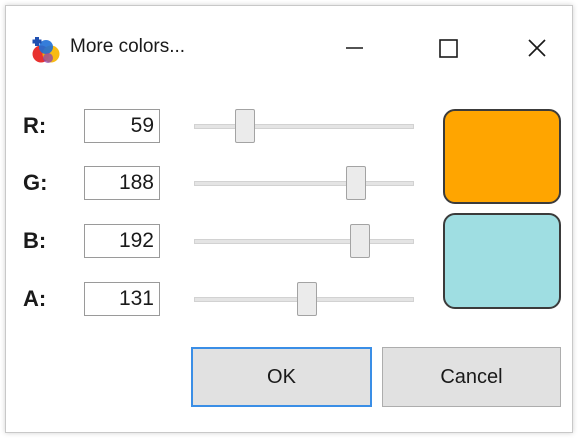  What do you see at coordinates (281, 377) in the screenshot?
I see `ok-button: OK` at bounding box center [281, 377].